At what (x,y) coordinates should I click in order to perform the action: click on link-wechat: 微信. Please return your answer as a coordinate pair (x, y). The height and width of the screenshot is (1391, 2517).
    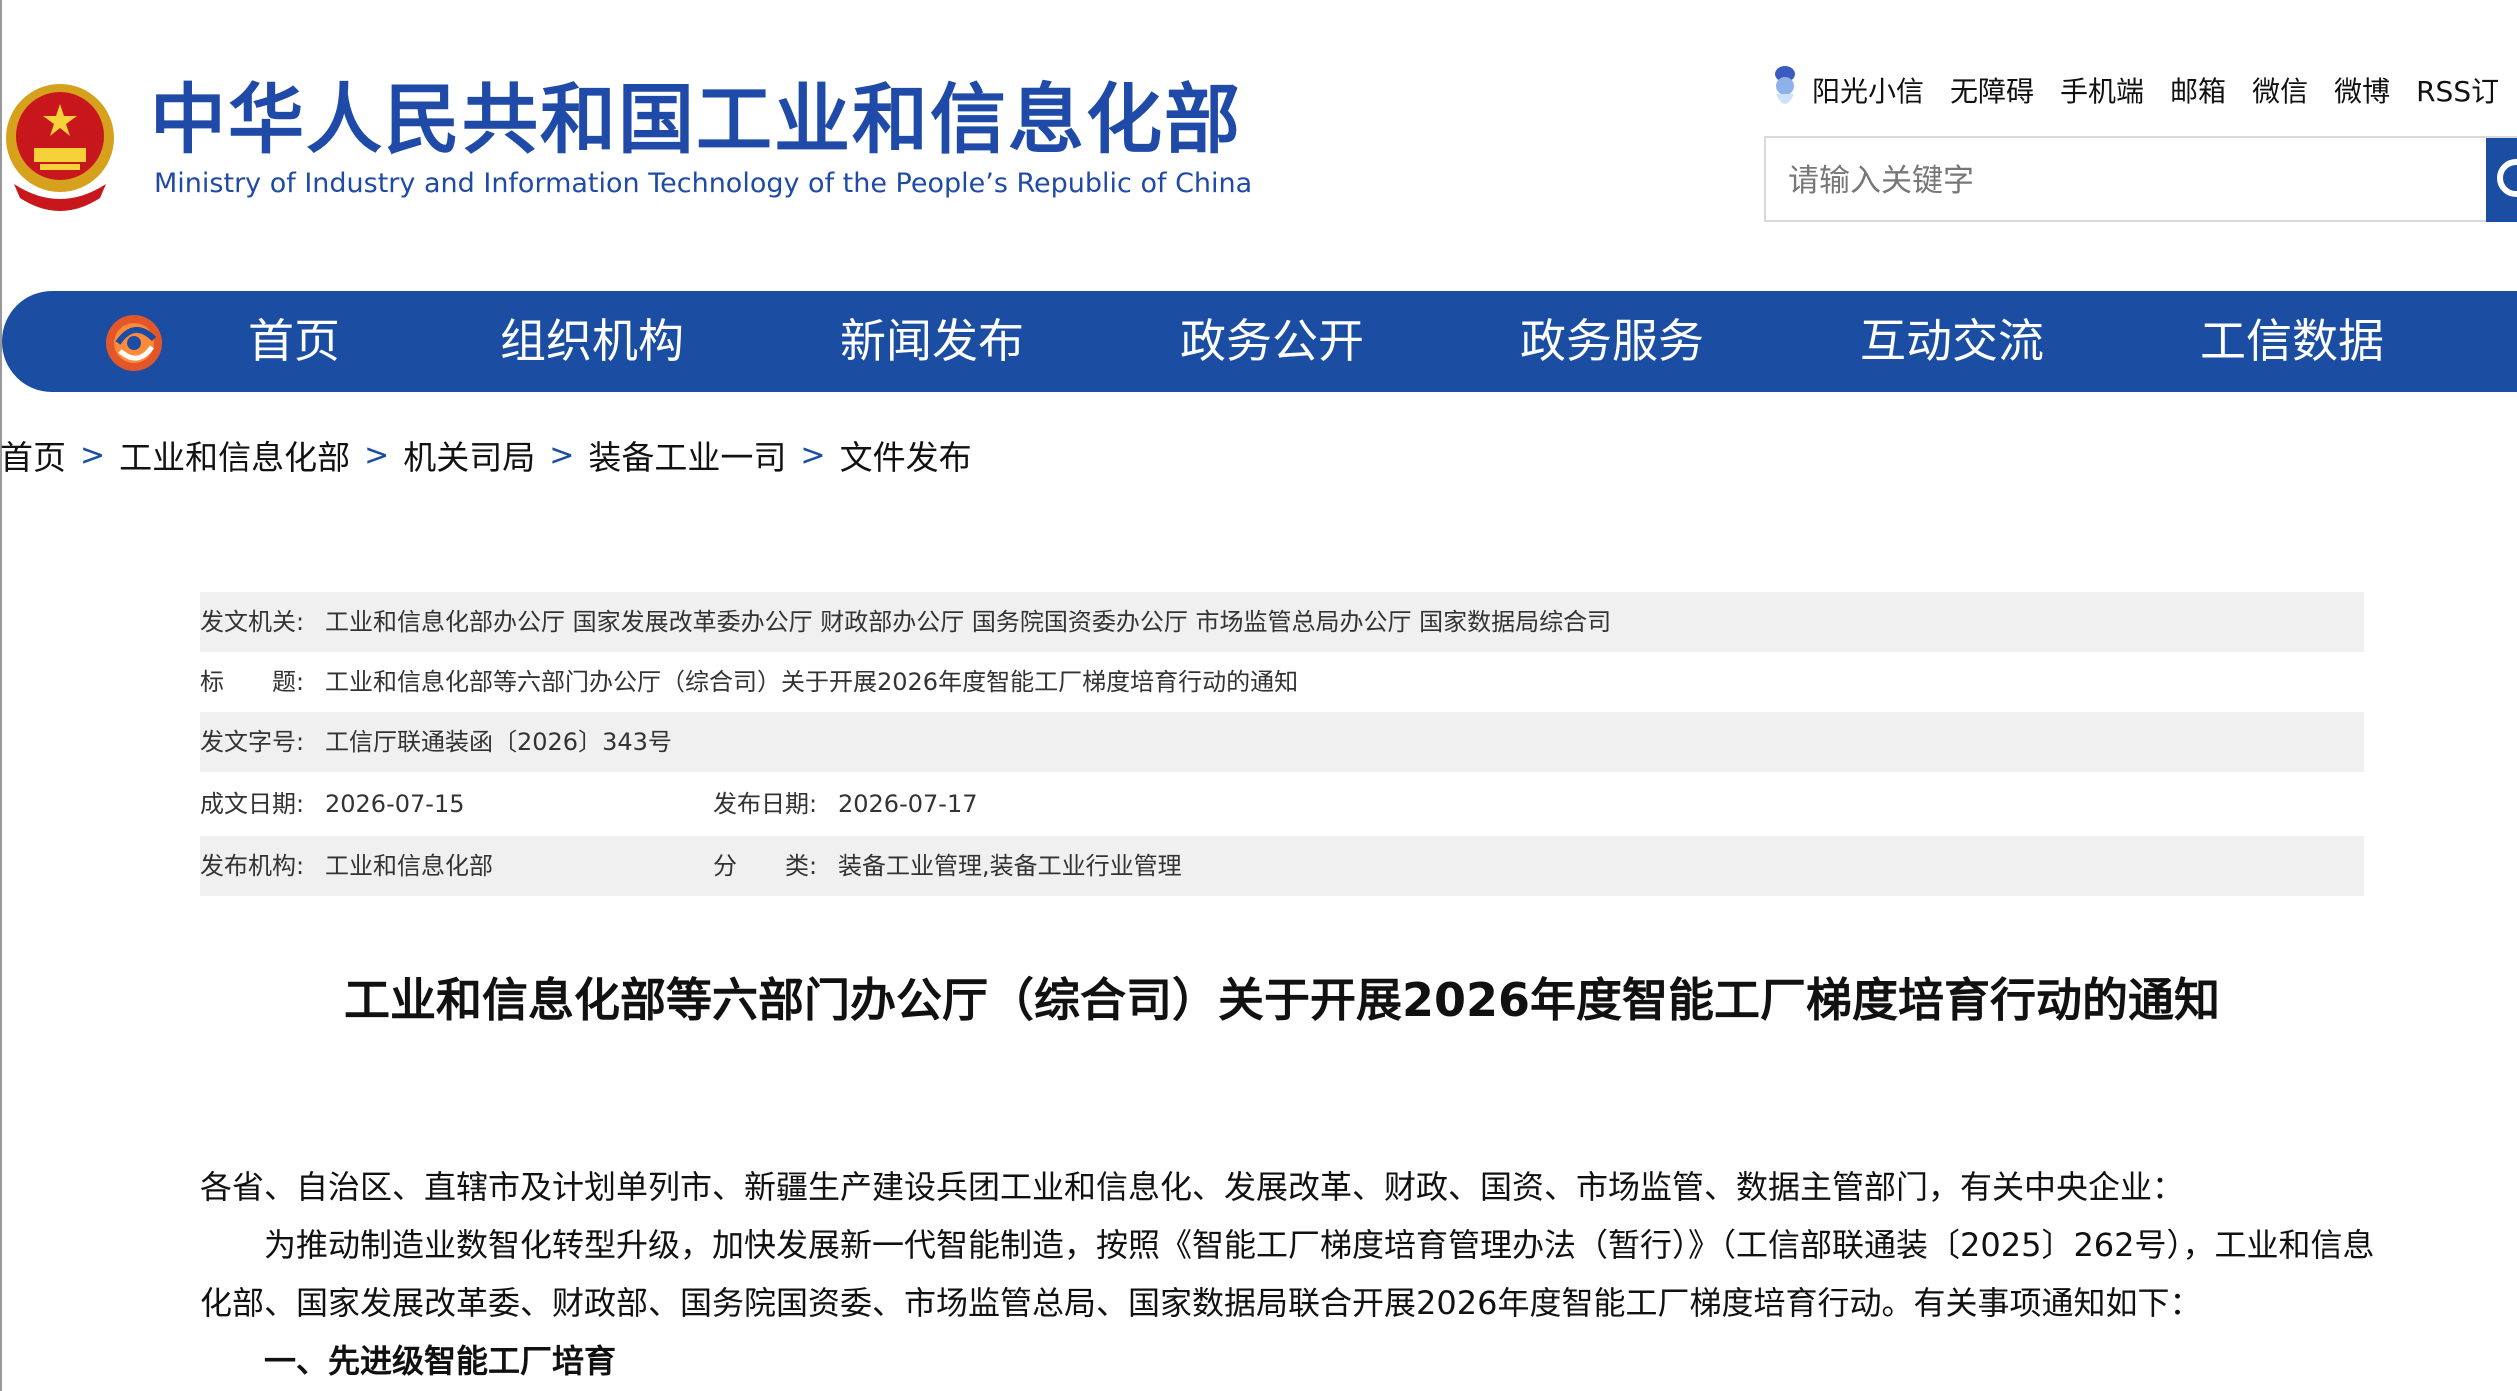
    Looking at the image, I should click on (2280, 90).